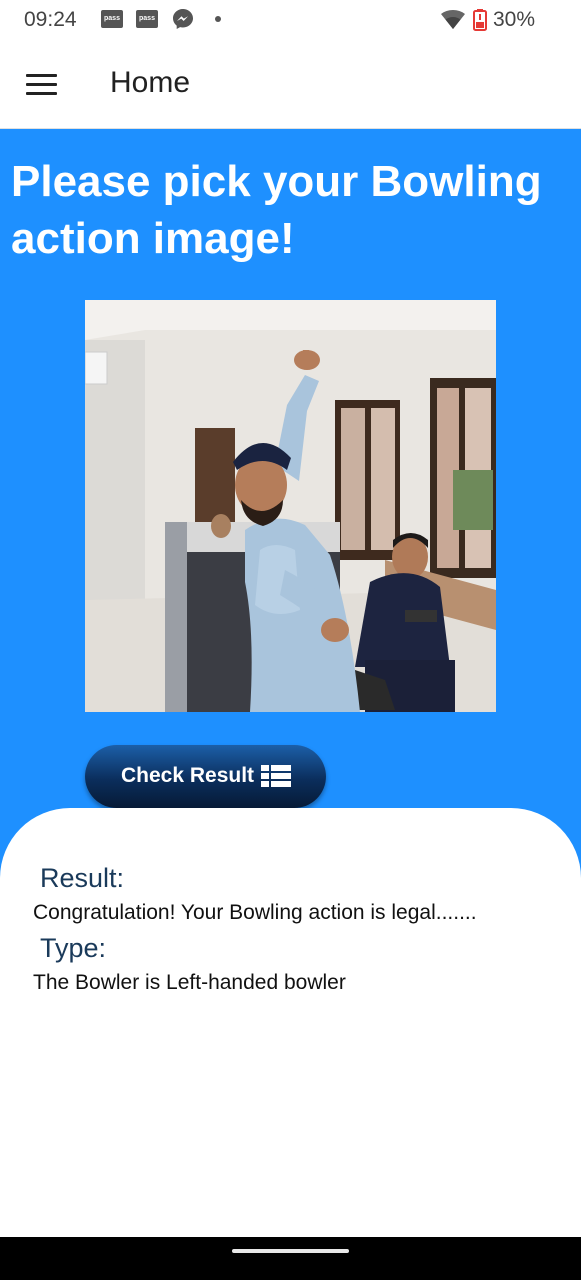  What do you see at coordinates (276, 210) in the screenshot?
I see `pick-image-heading: Please pick your Bowling action image!` at bounding box center [276, 210].